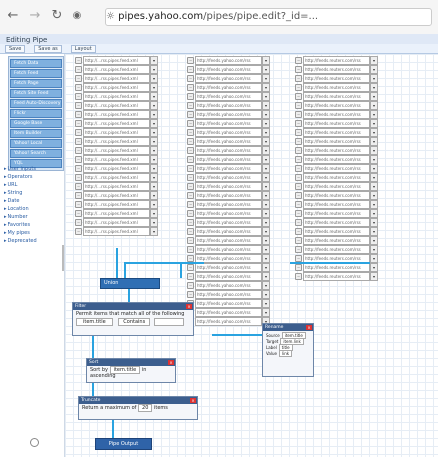 Image resolution: width=438 pixels, height=457 pixels. I want to click on filter-permit: Permit, so click(84, 314).